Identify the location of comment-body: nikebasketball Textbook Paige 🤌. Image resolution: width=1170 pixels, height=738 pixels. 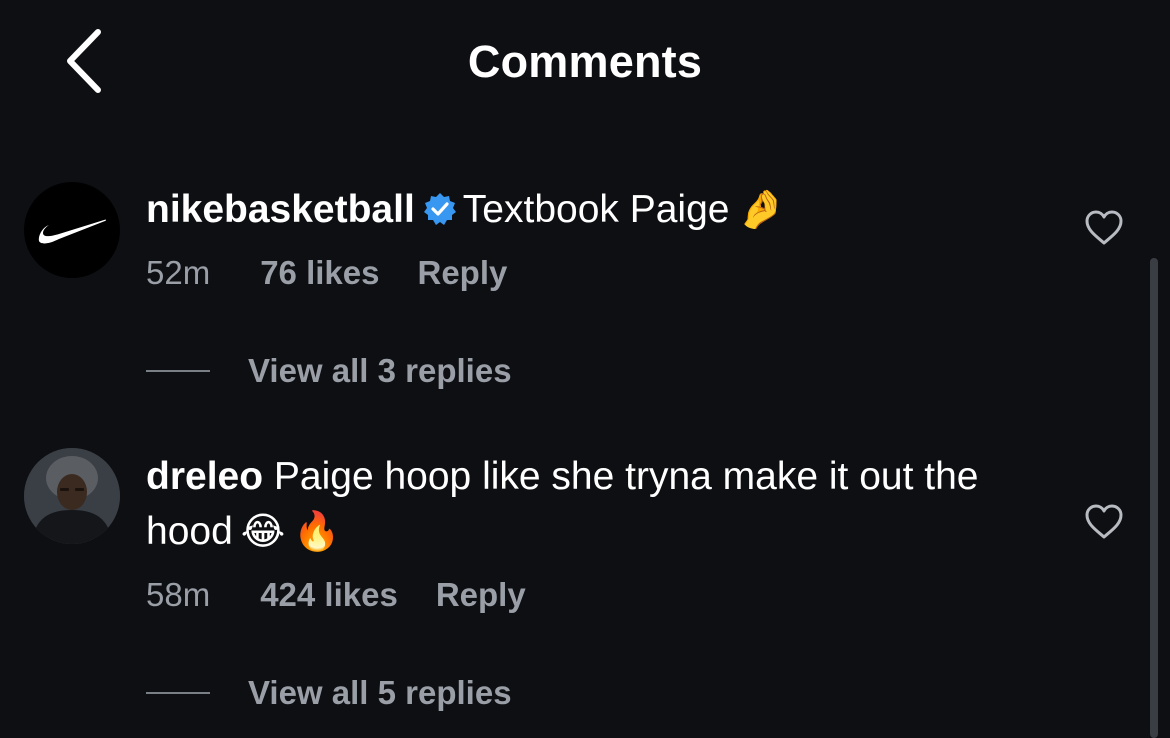
(581, 211).